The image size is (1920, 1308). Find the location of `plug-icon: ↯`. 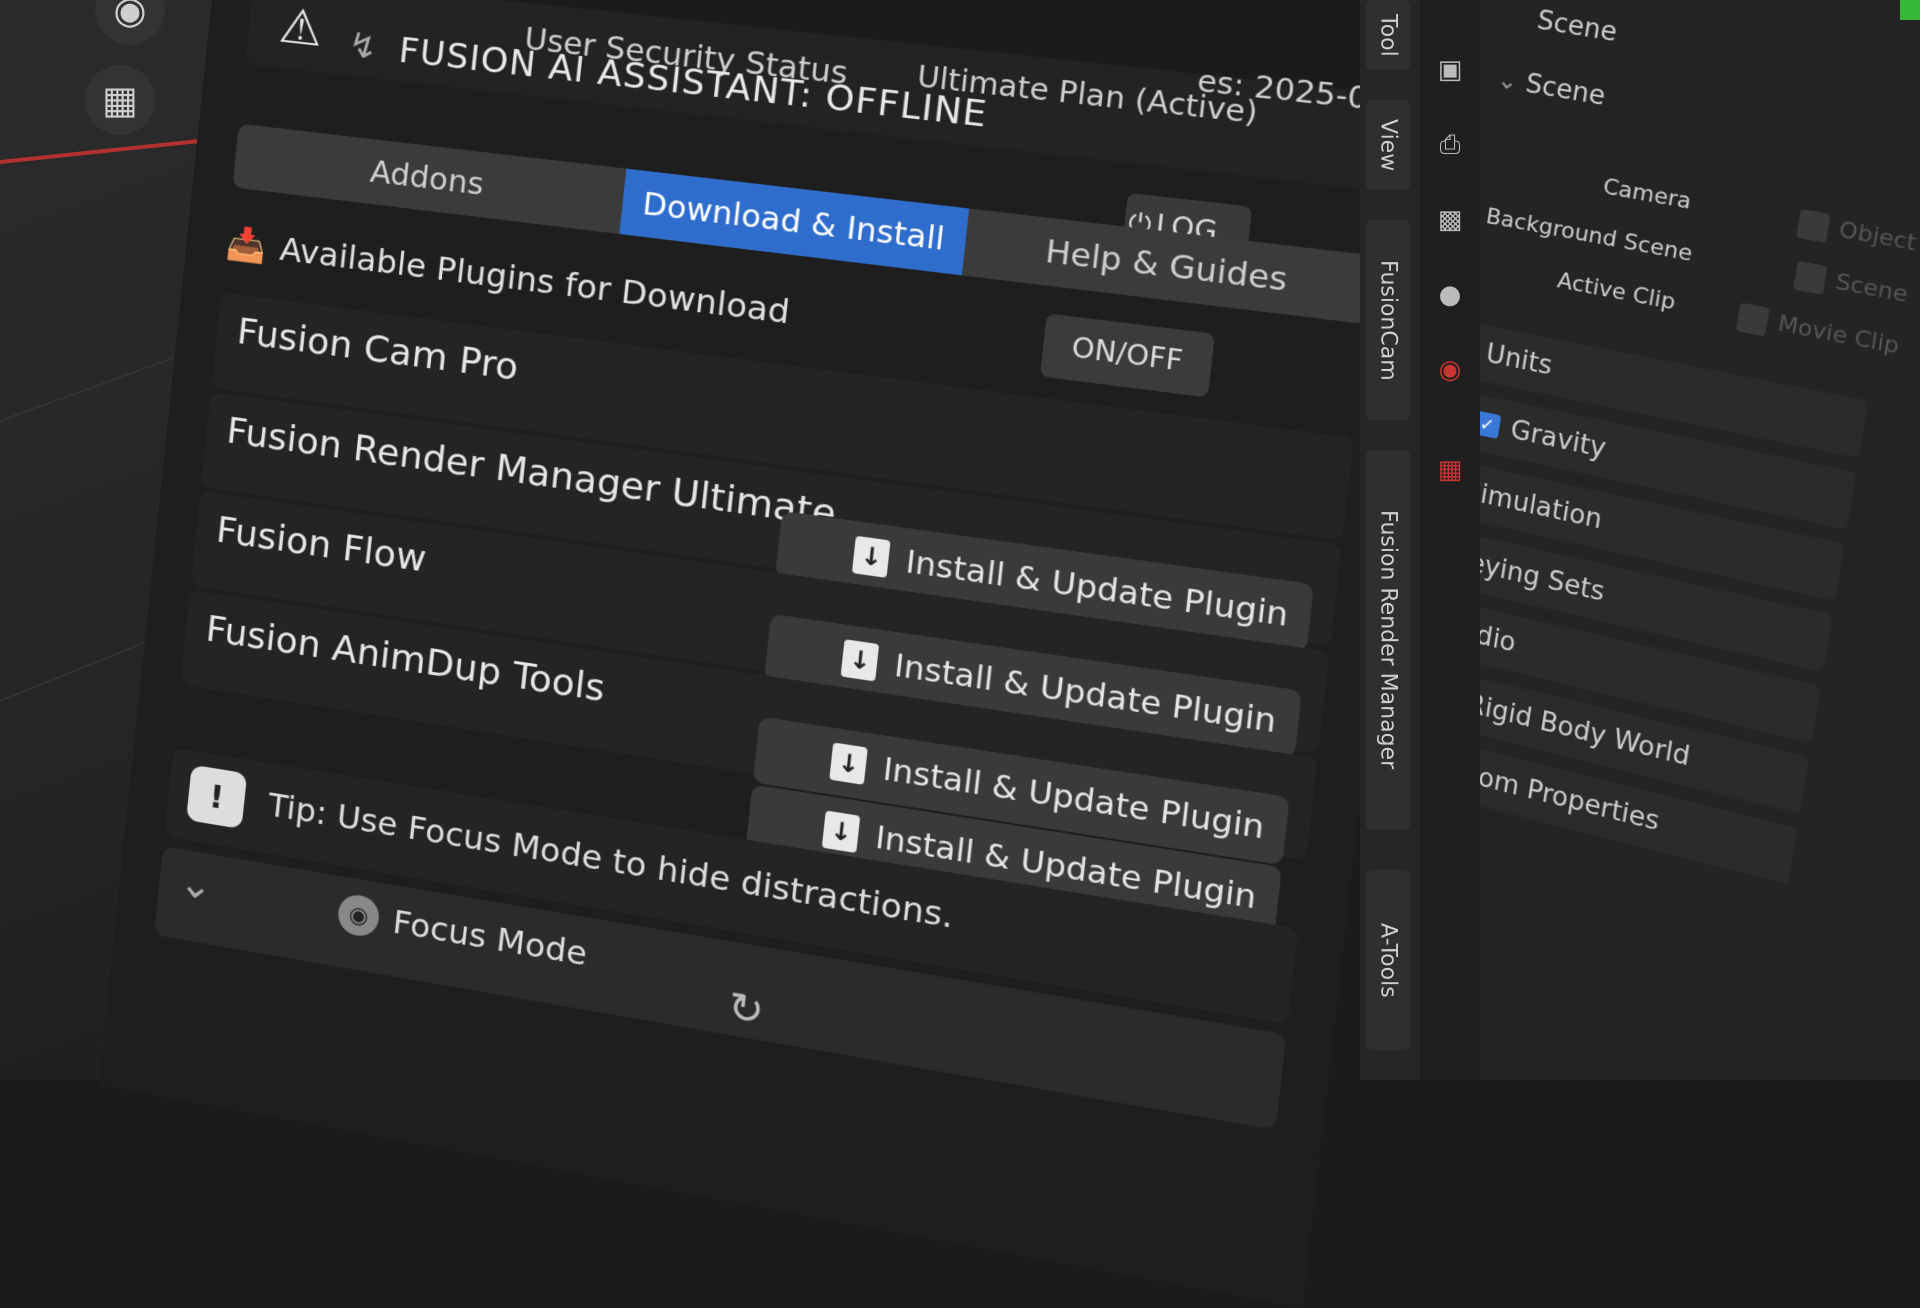

plug-icon: ↯ is located at coordinates (362, 46).